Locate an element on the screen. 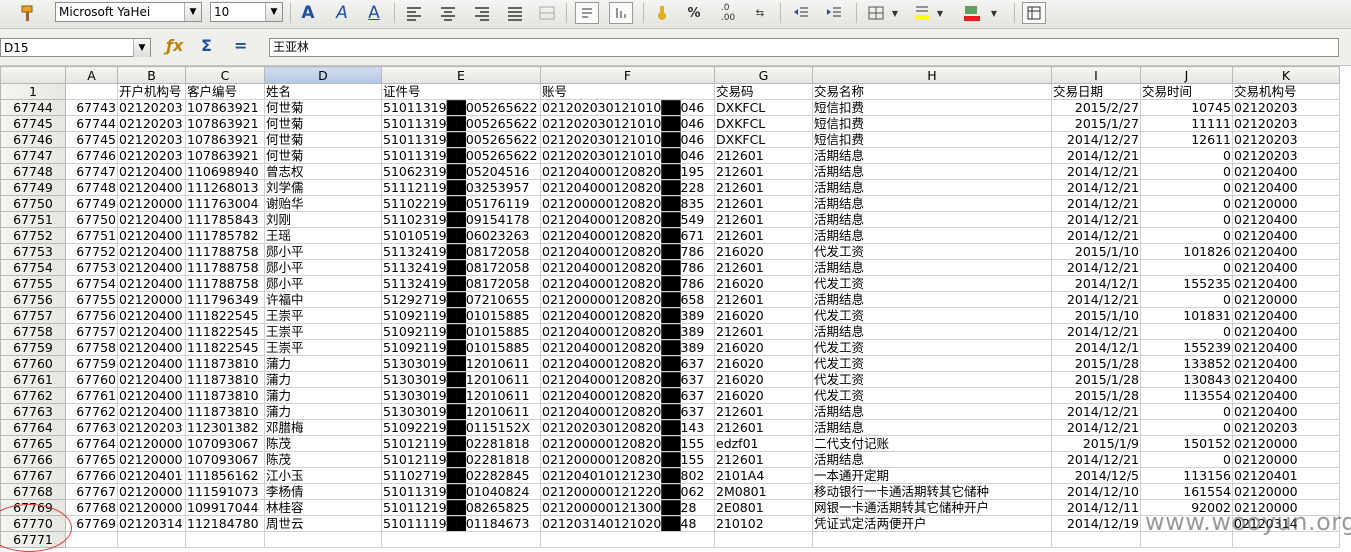 Image resolution: width=1351 pixels, height=552 pixels. cell: 67768 is located at coordinates (91, 507).